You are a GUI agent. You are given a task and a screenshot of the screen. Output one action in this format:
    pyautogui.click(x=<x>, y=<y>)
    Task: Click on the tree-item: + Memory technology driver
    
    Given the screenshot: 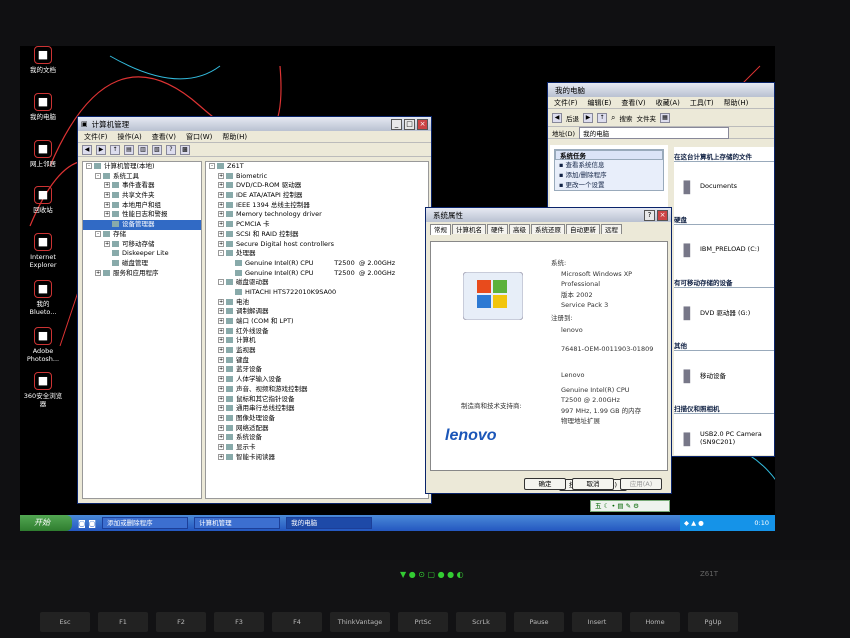 What is the action you would take?
    pyautogui.click(x=317, y=215)
    